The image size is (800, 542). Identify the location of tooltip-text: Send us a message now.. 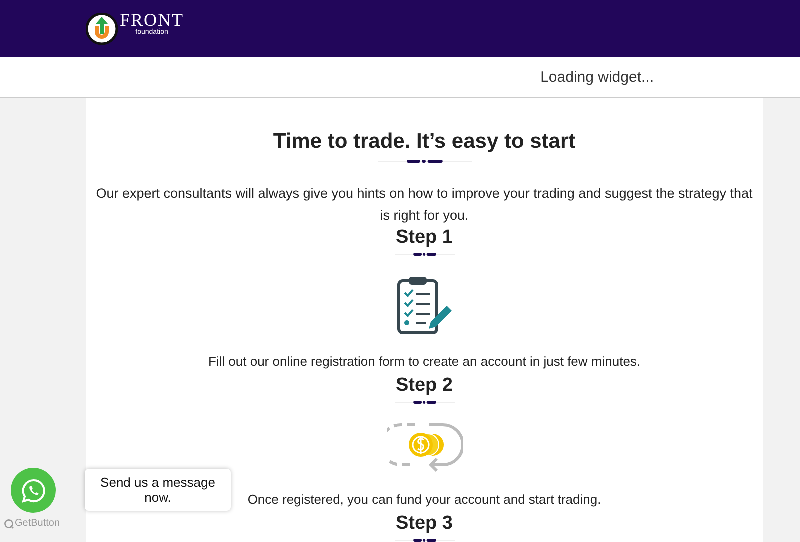
(158, 490).